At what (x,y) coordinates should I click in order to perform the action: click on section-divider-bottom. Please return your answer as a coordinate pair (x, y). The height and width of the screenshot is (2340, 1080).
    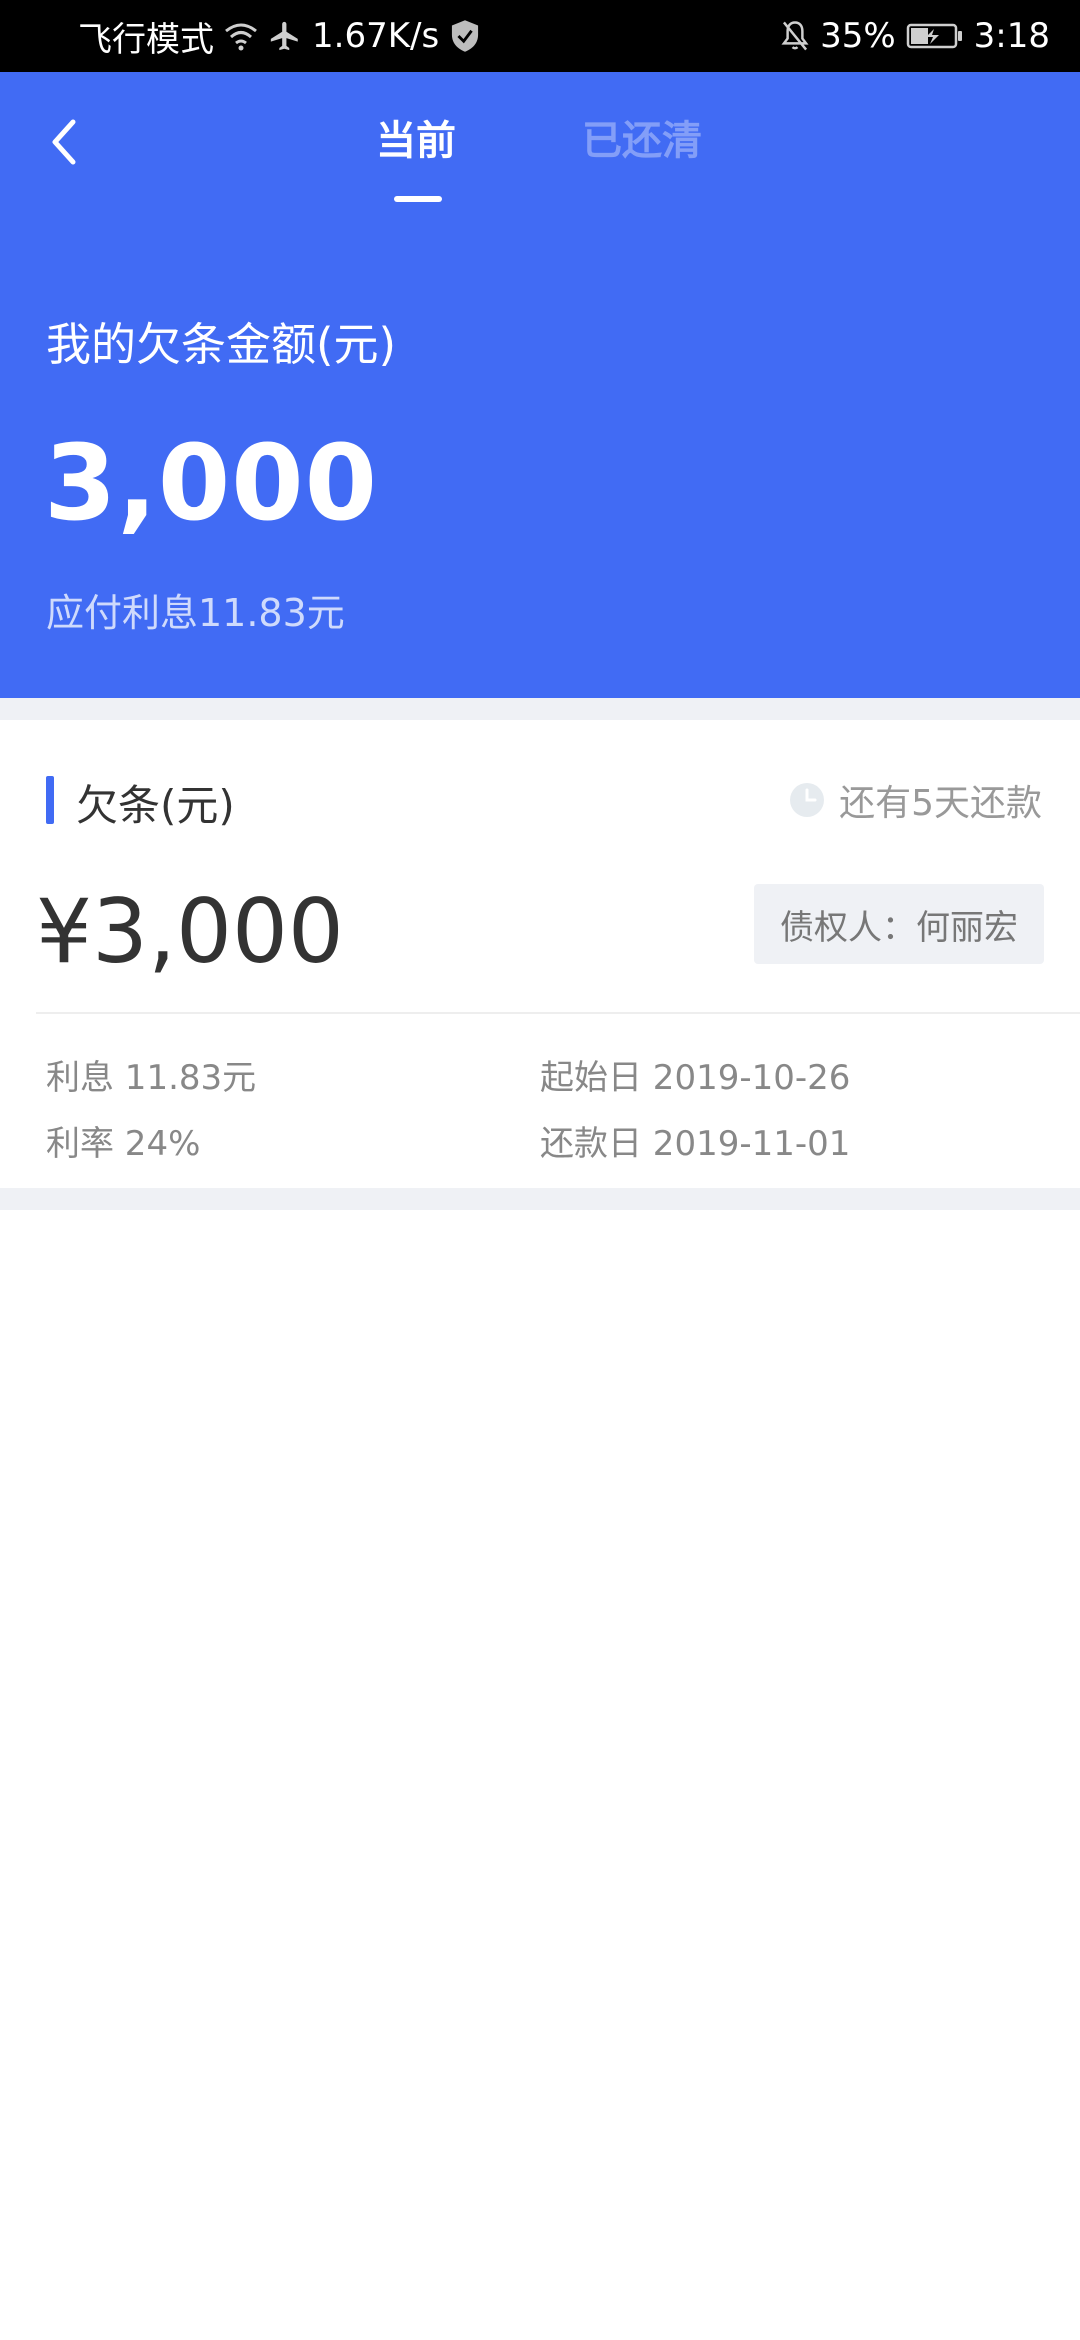
    Looking at the image, I should click on (540, 1199).